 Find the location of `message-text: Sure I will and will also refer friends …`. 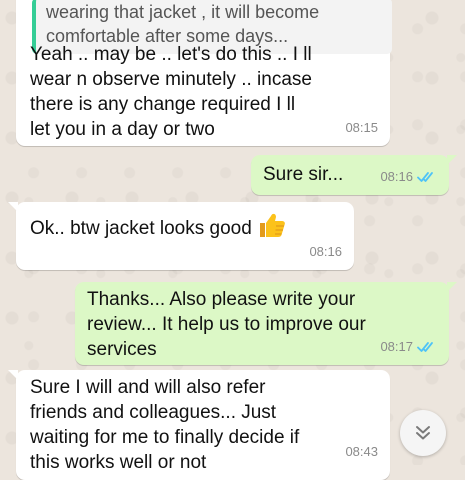

message-text: Sure I will and will also refer friends … is located at coordinates (165, 425).